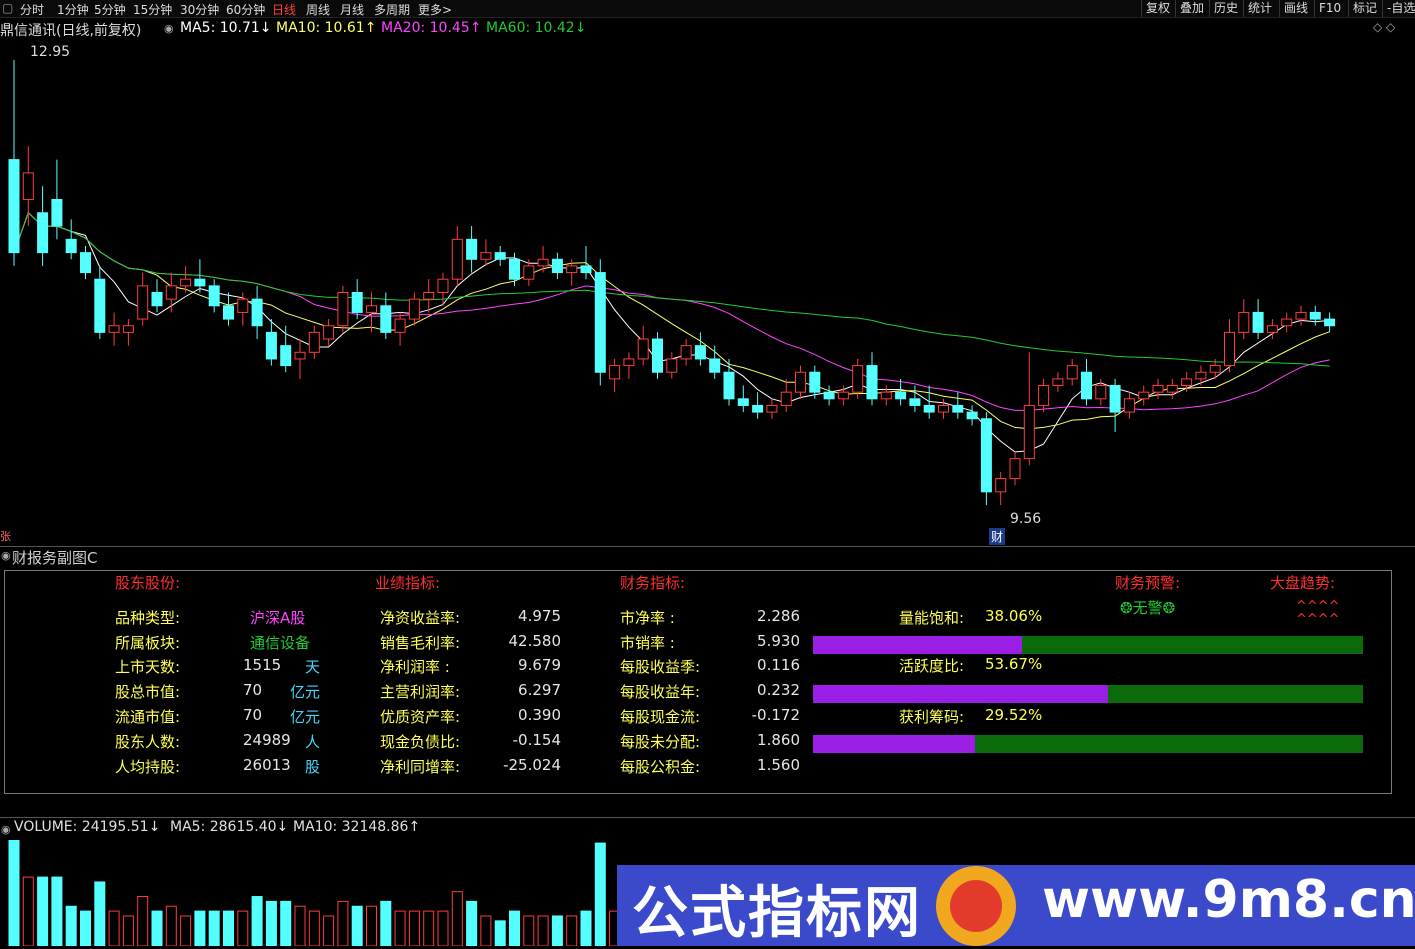 The height and width of the screenshot is (949, 1415). What do you see at coordinates (245, 9) in the screenshot?
I see `period-tab-60min: 60分钟` at bounding box center [245, 9].